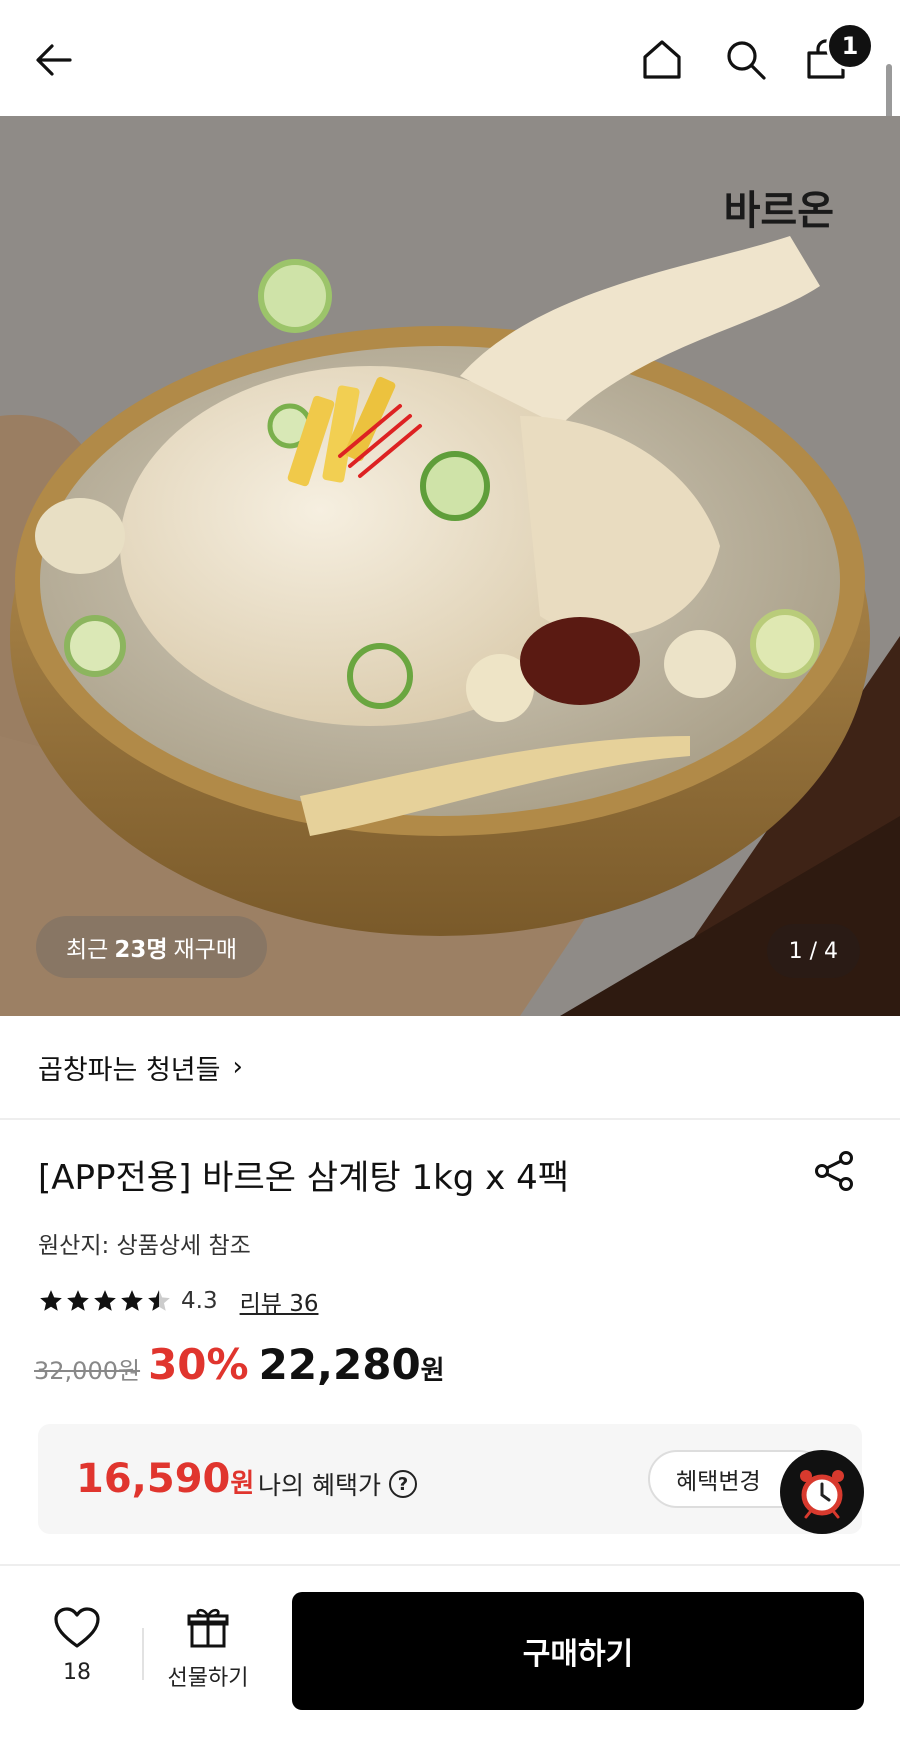 This screenshot has width=900, height=1738. I want to click on brand-logo: 바르온, so click(778, 211).